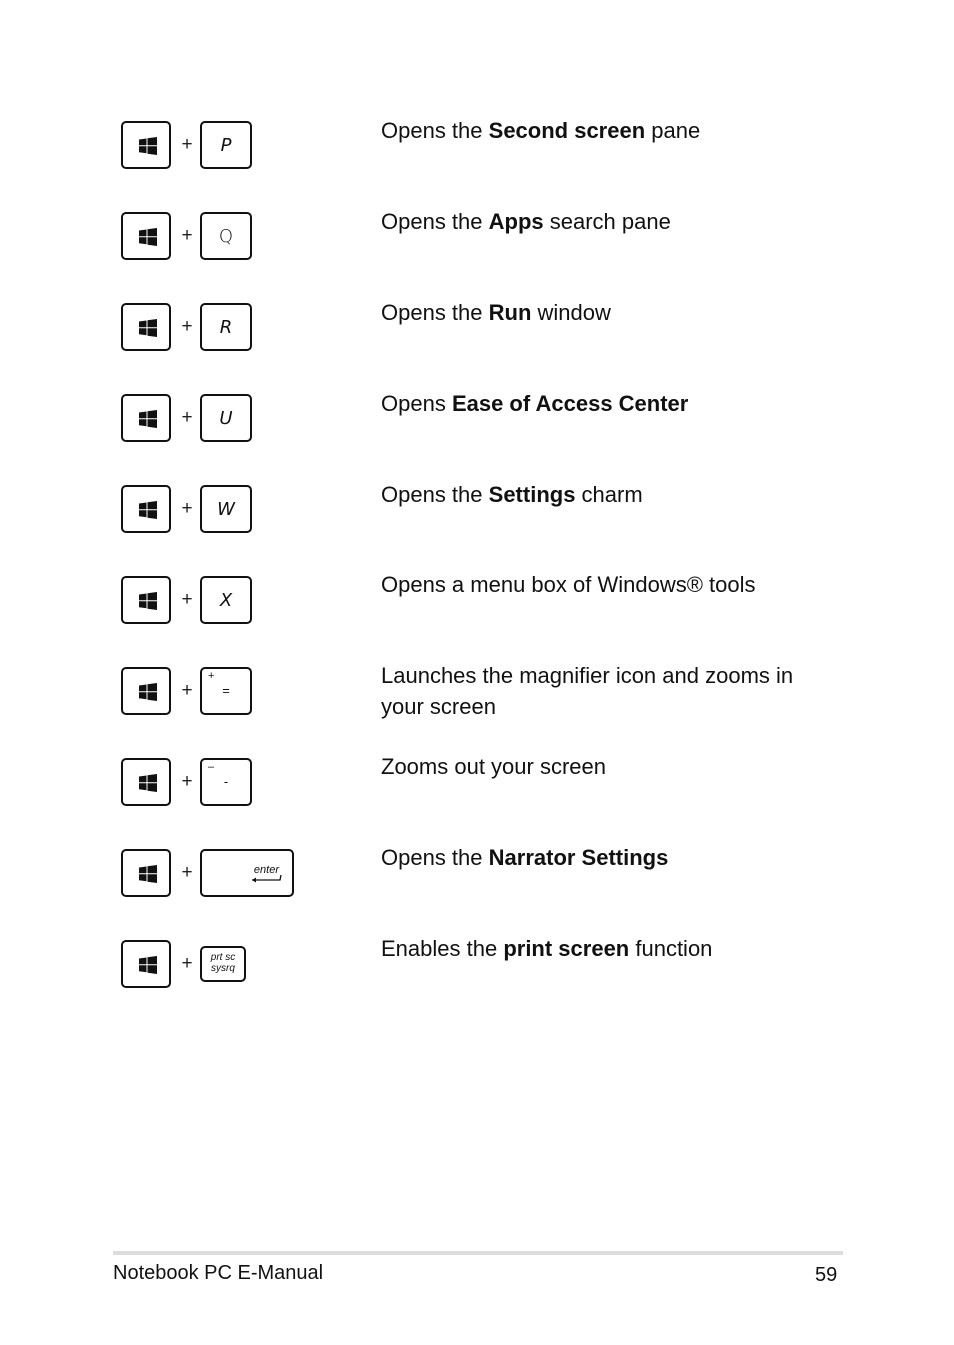 This screenshot has width=954, height=1345. Describe the element at coordinates (532, 494) in the screenshot. I see `desc-bold: Settings` at that location.